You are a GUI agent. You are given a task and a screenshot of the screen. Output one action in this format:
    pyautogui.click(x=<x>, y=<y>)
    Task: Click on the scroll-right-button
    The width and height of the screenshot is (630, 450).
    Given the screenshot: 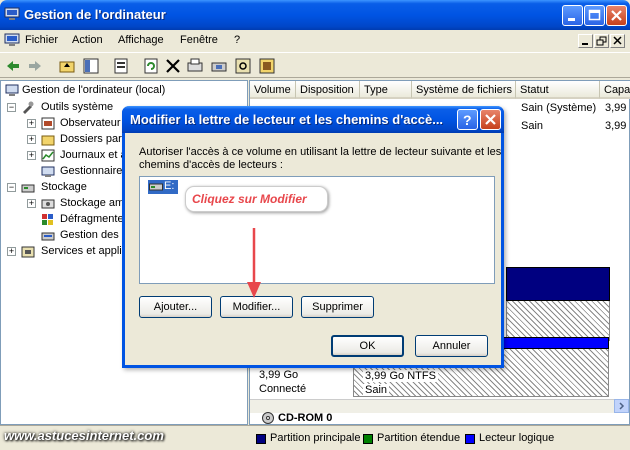 What is the action you would take?
    pyautogui.click(x=621, y=406)
    